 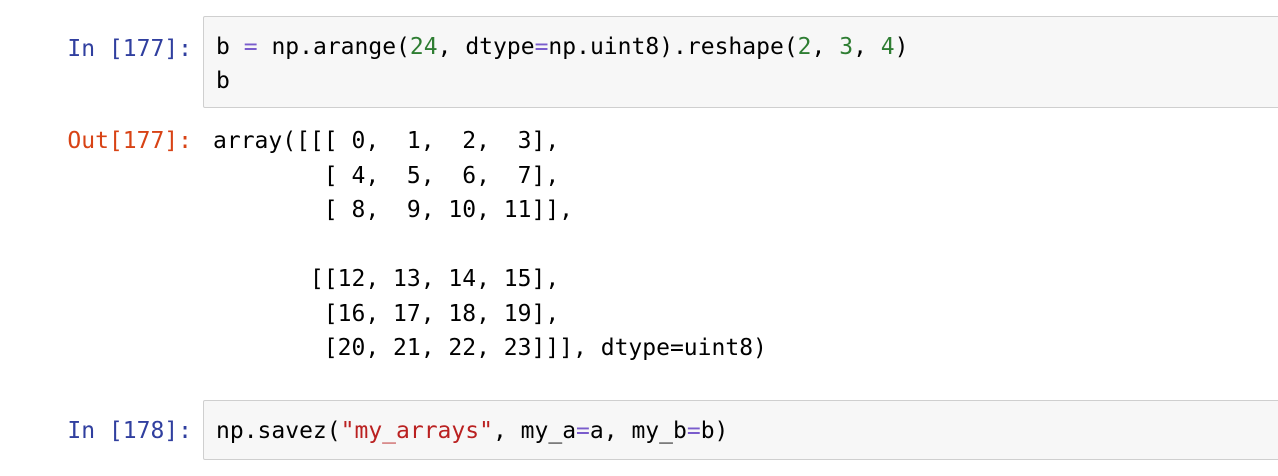 What do you see at coordinates (714, 431) in the screenshot?
I see `code-token-arg: b)` at bounding box center [714, 431].